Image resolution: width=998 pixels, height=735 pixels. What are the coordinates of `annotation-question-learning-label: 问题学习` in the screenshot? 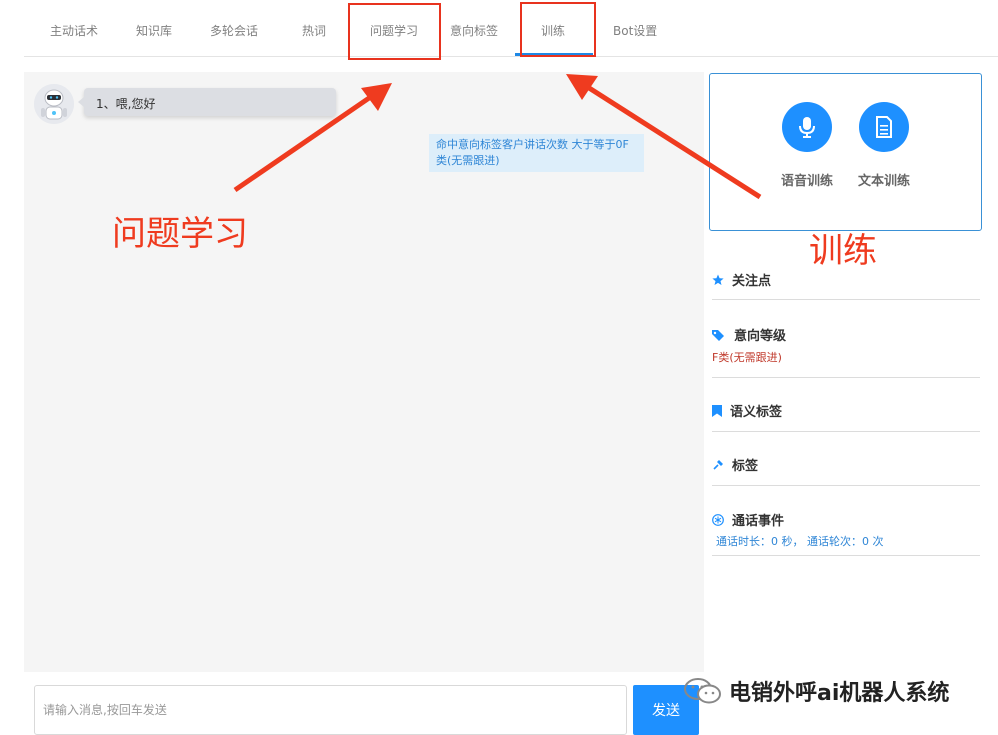 It's located at (180, 234).